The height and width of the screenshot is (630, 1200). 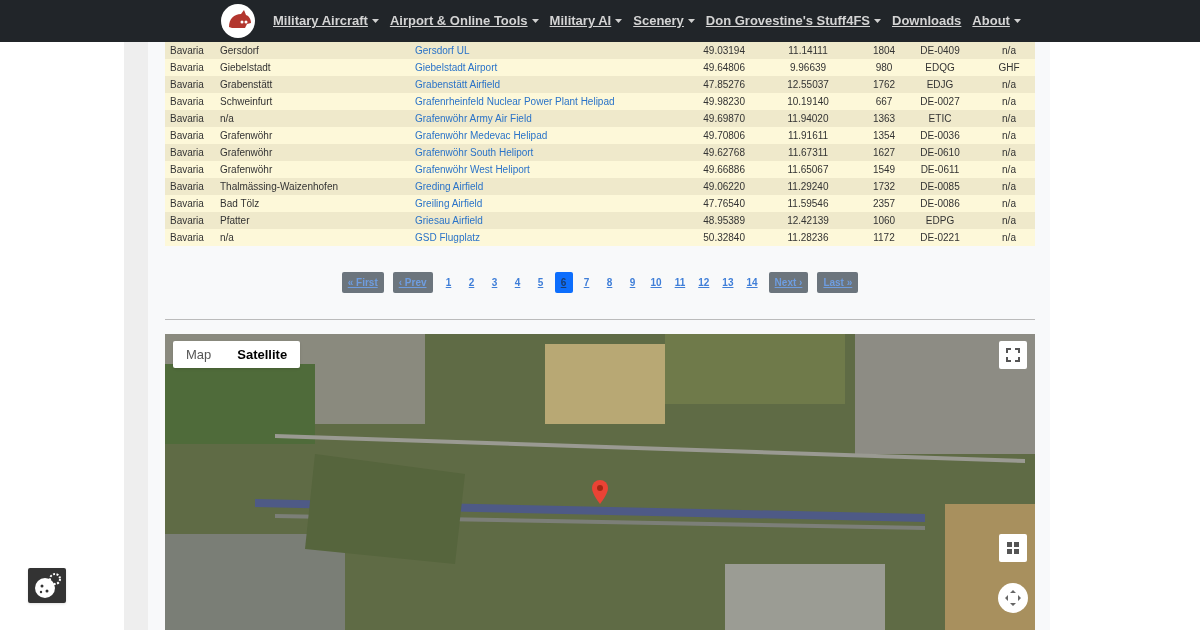 I want to click on nav-link: Scenery, so click(x=664, y=21).